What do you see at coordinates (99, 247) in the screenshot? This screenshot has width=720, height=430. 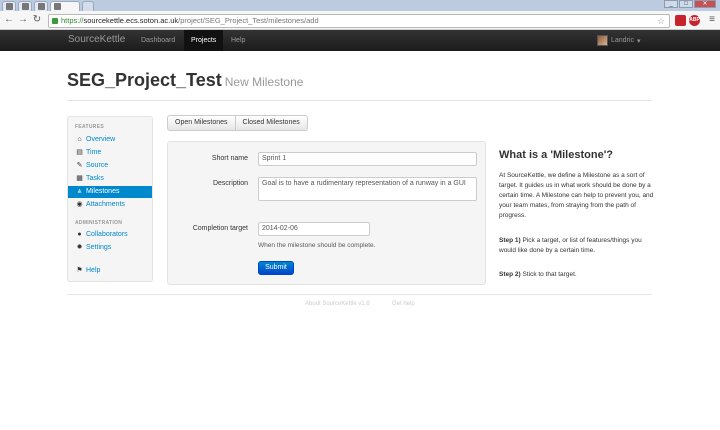 I see `sidebar-item-label: Settings` at bounding box center [99, 247].